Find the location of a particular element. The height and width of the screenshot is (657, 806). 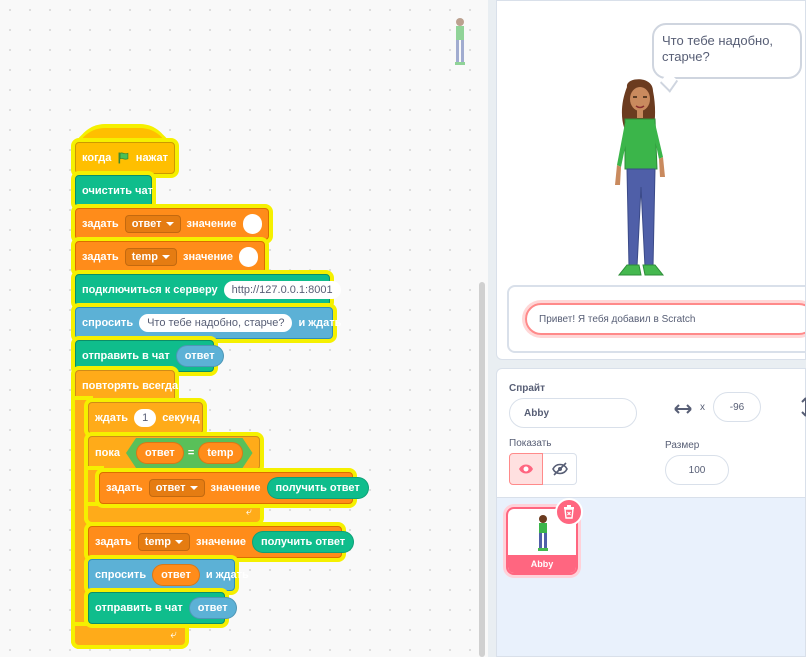

forever-label: повторять всегда is located at coordinates (130, 386).